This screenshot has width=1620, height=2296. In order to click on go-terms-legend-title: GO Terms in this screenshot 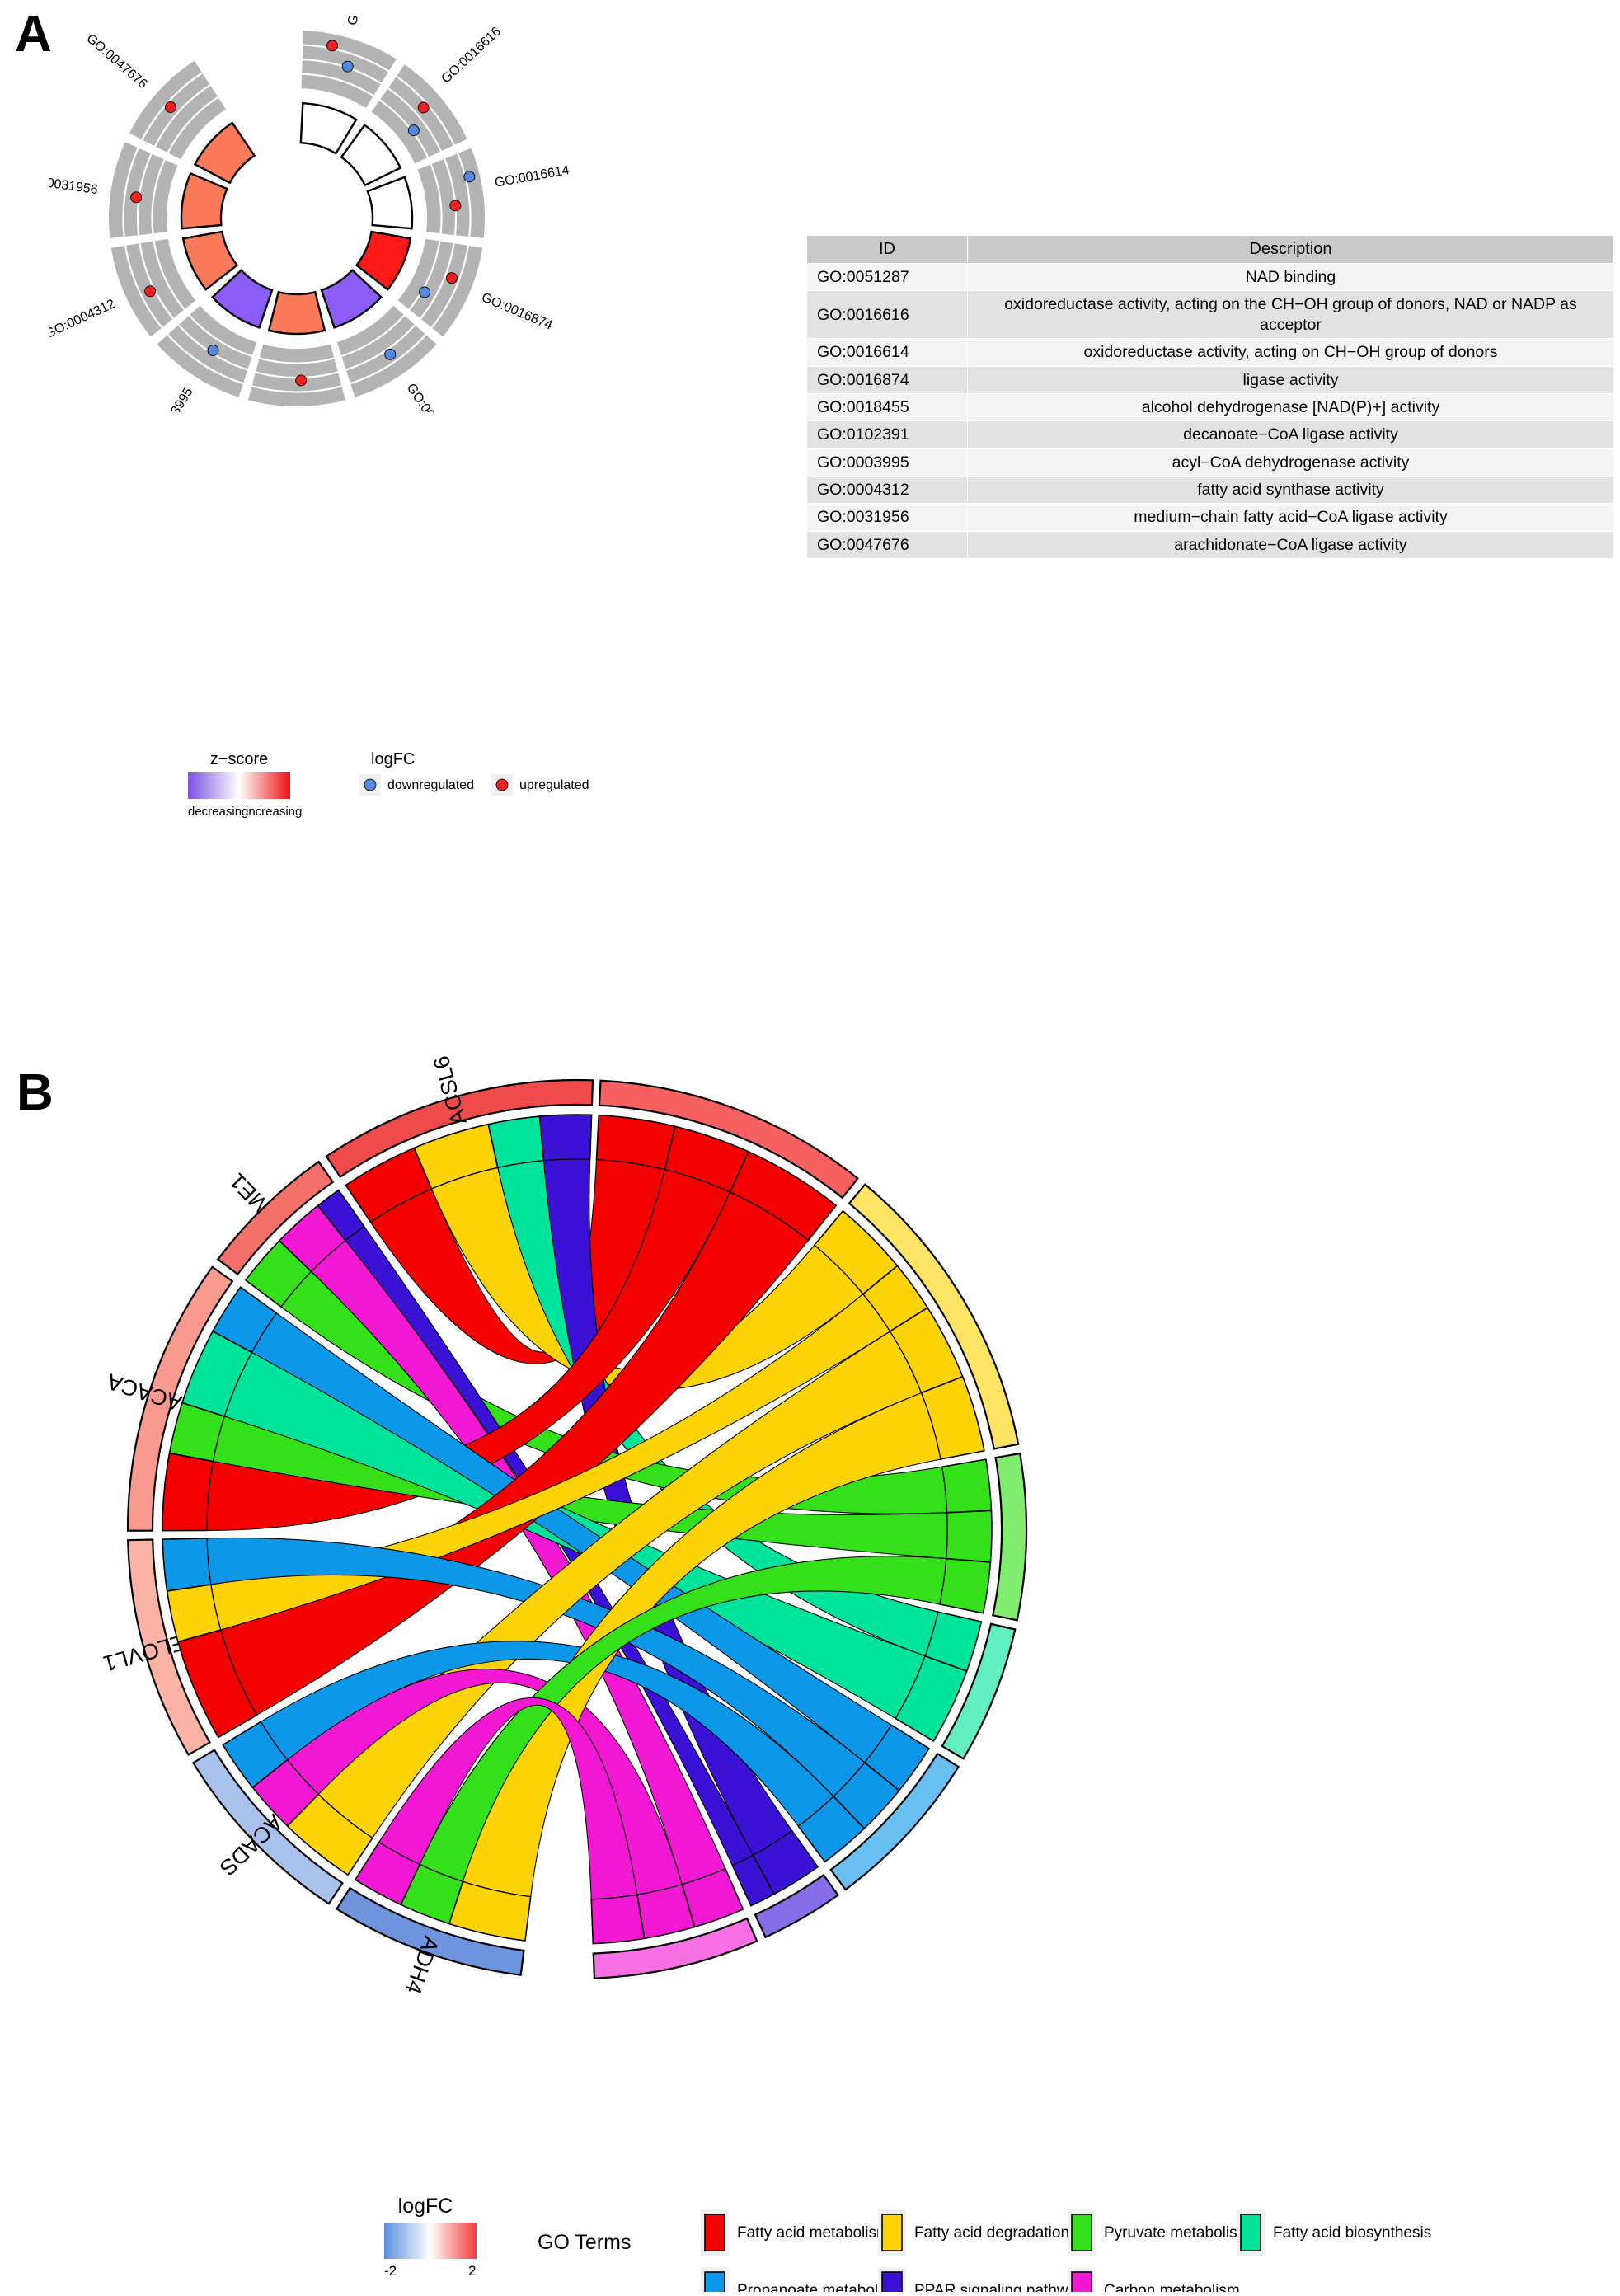, I will do `click(584, 2243)`.